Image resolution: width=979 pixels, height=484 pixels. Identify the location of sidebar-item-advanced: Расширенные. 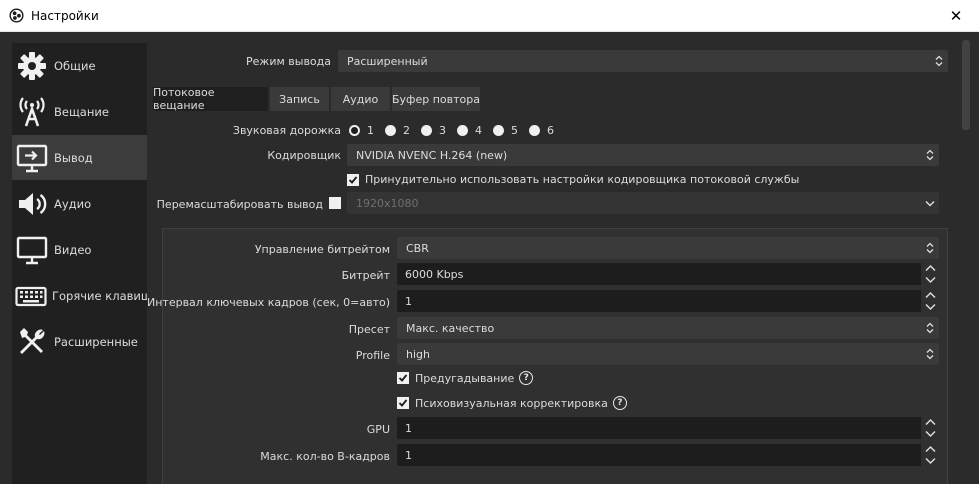
(79, 341).